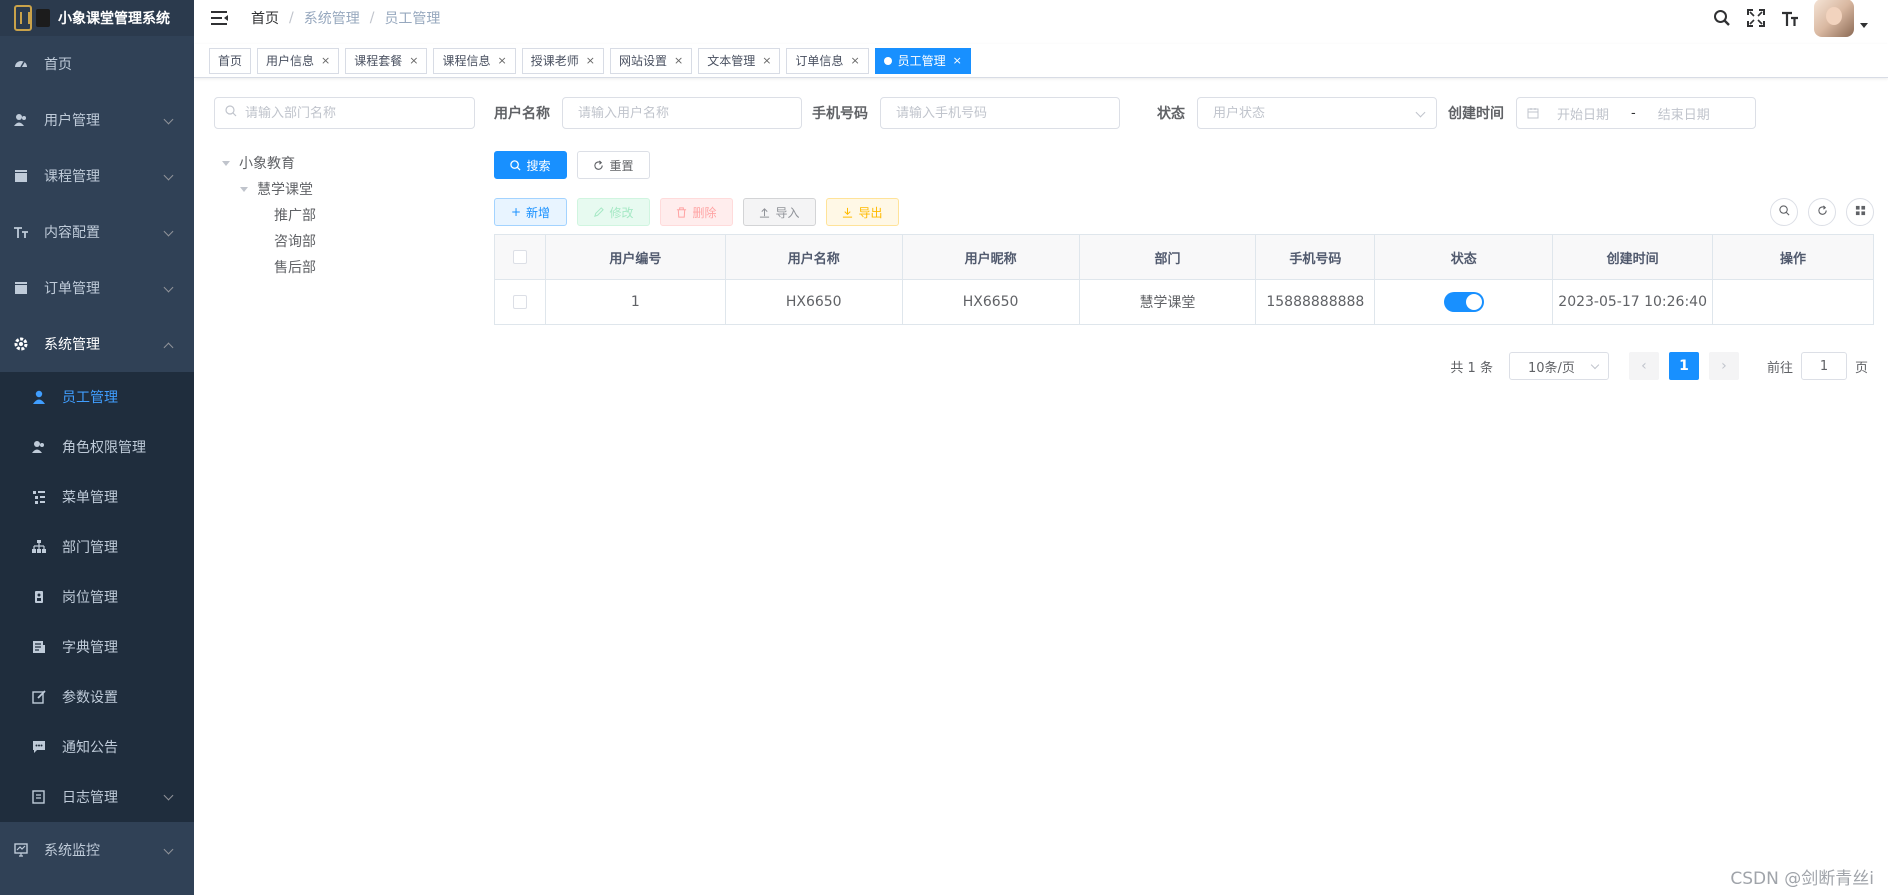 Image resolution: width=1888 pixels, height=895 pixels. Describe the element at coordinates (1784, 212) in the screenshot. I see `toggle-search-button` at that location.